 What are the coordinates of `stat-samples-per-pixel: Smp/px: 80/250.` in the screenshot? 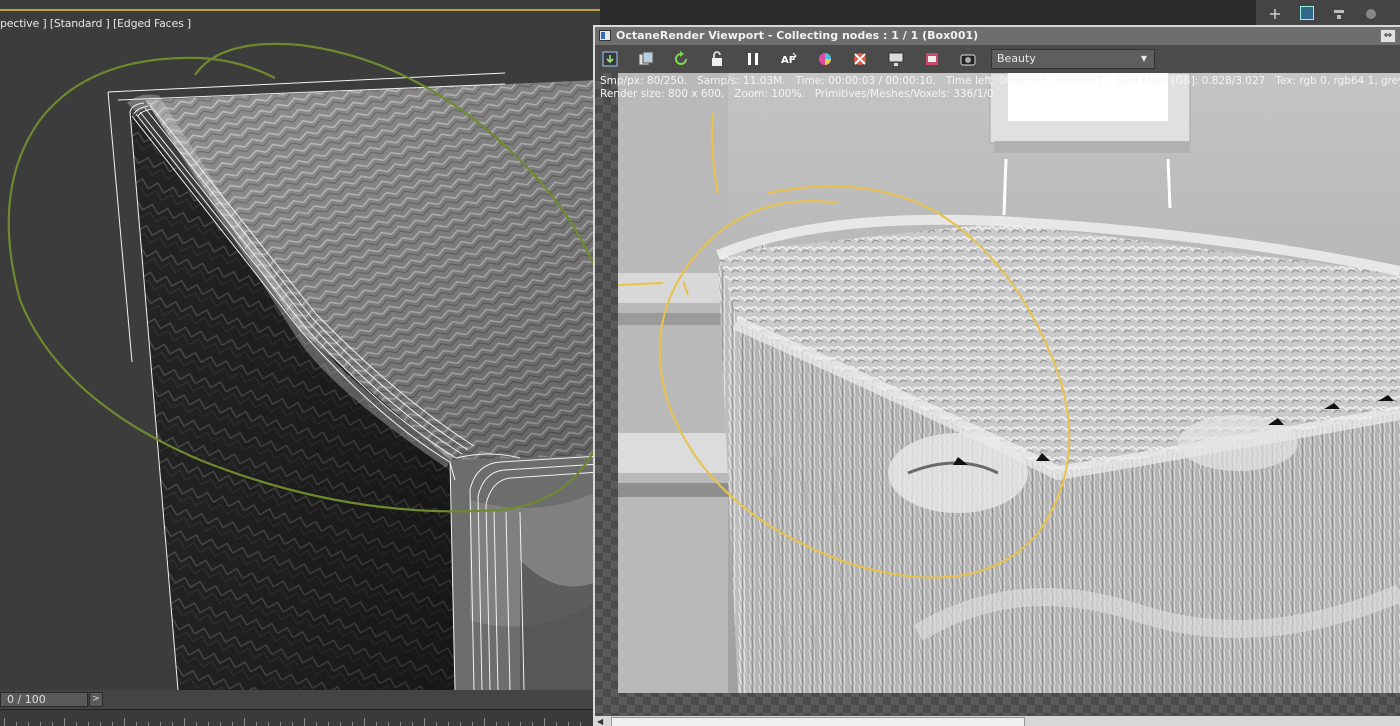 It's located at (644, 81).